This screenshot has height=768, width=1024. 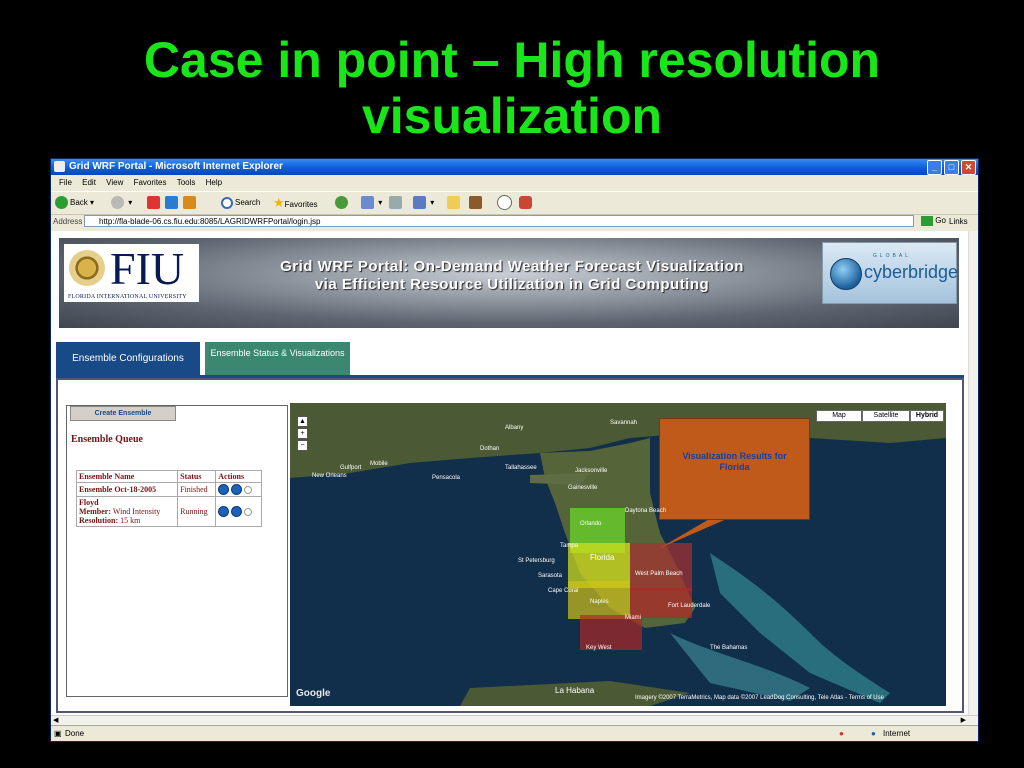 What do you see at coordinates (89, 182) in the screenshot?
I see `menu-edit: Edit` at bounding box center [89, 182].